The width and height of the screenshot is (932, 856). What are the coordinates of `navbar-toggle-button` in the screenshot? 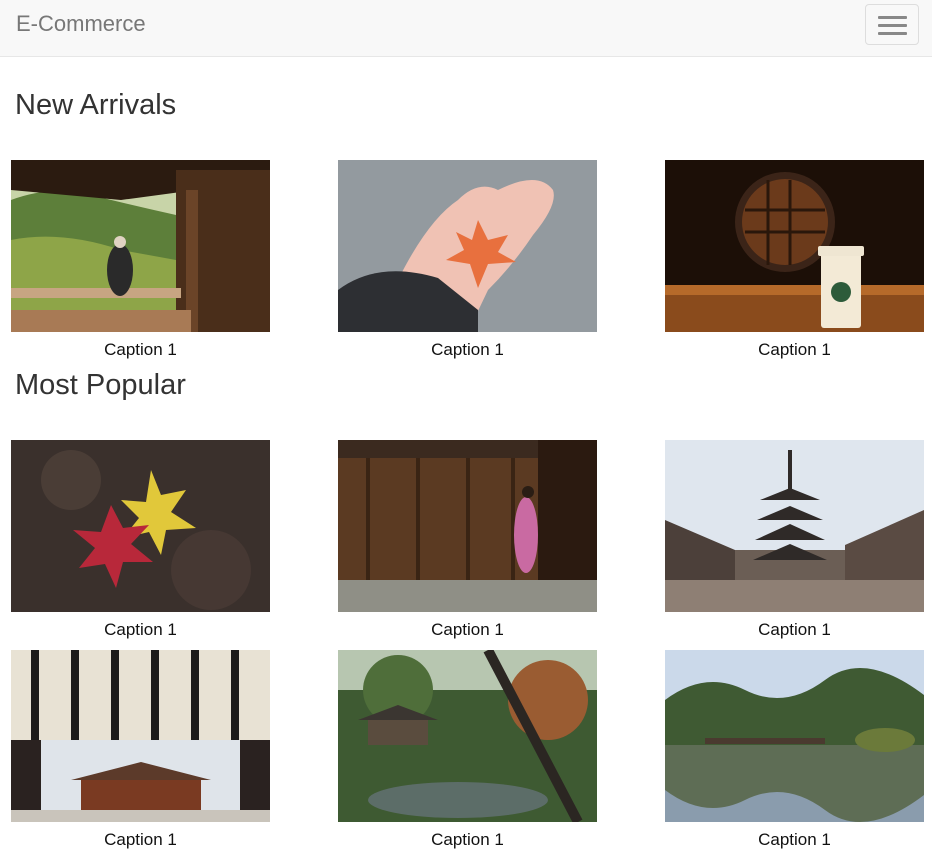 It's located at (892, 24).